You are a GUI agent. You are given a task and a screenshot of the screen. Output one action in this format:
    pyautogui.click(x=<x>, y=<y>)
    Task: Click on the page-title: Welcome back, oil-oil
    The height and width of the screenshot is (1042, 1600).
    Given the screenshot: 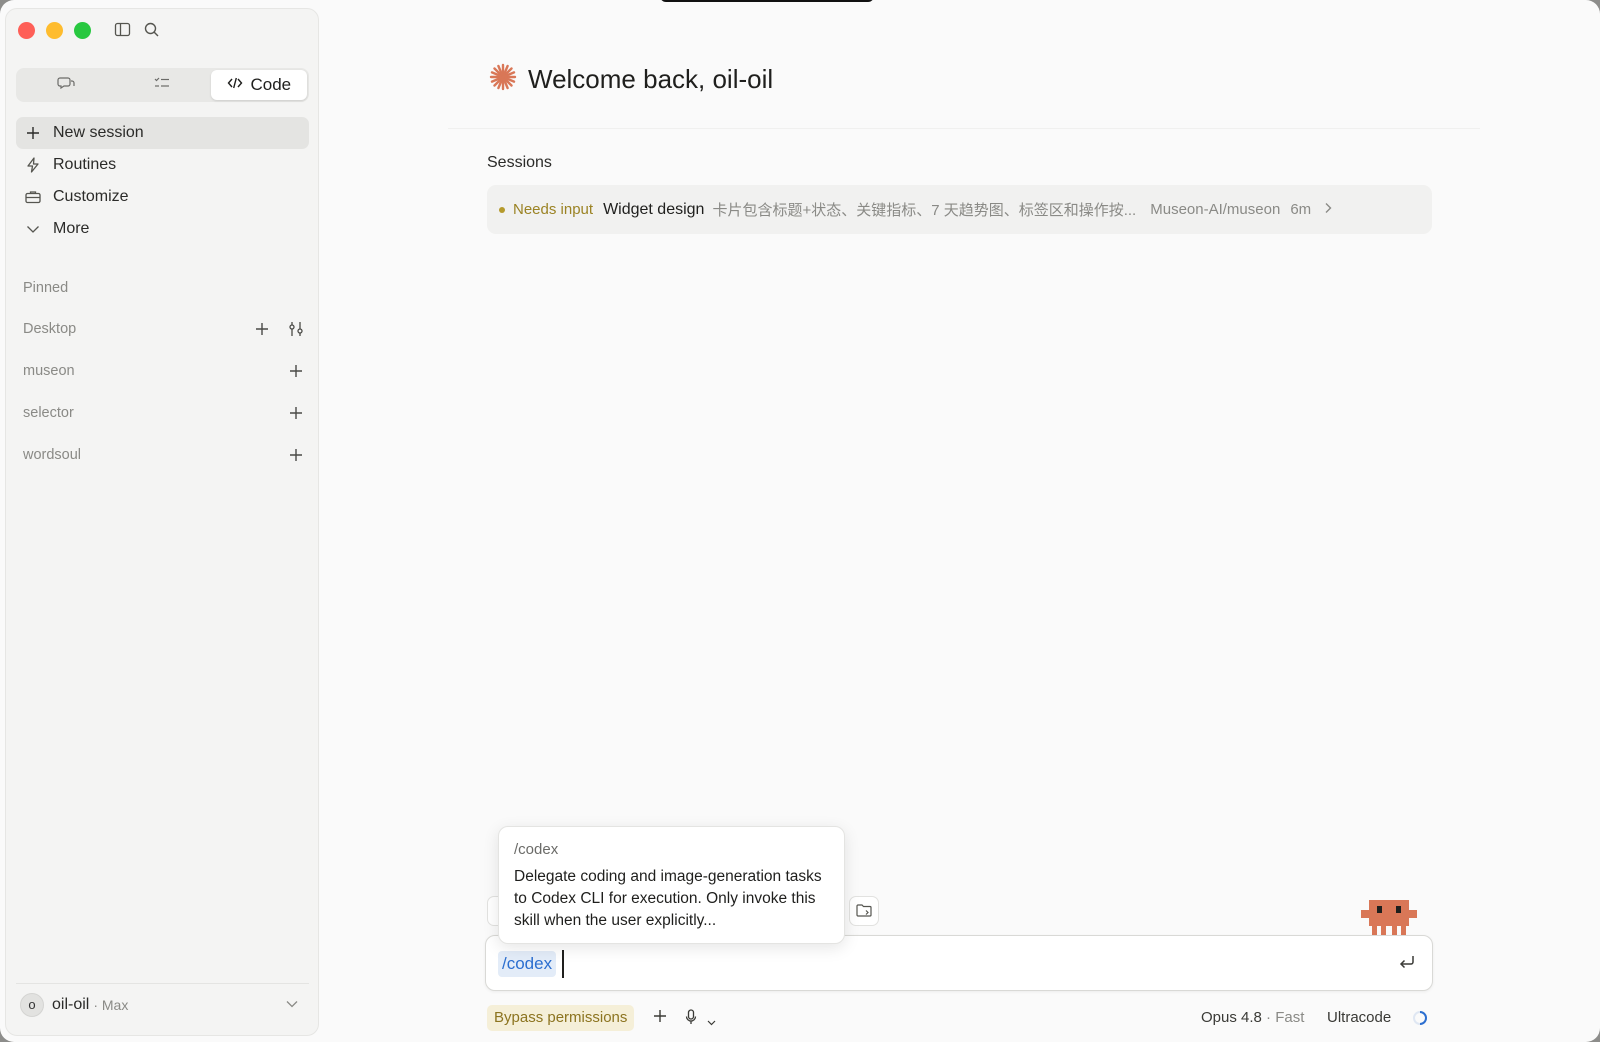 What is the action you would take?
    pyautogui.click(x=651, y=79)
    